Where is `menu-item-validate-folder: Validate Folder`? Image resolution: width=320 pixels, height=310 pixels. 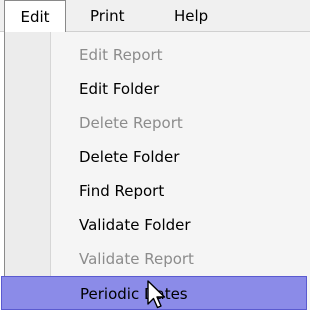
menu-item-validate-folder: Validate Folder is located at coordinates (158, 225).